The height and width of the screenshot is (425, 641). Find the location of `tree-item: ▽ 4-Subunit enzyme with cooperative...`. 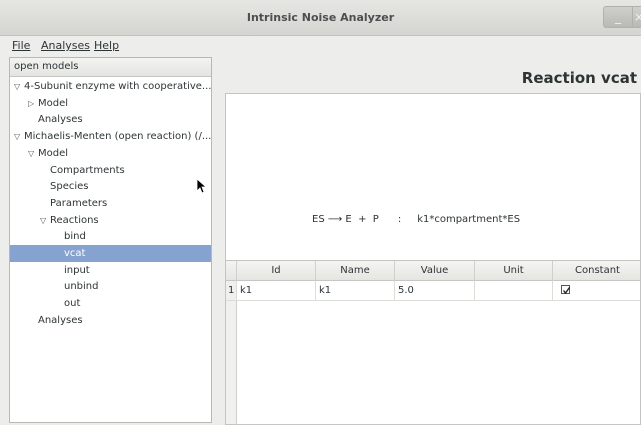

tree-item: ▽ 4-Subunit enzyme with cooperative... is located at coordinates (110, 86).